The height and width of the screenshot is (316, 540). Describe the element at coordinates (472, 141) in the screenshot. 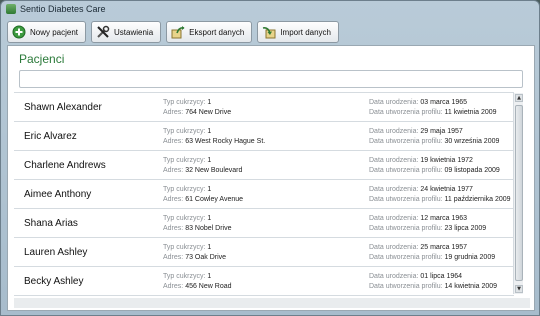

I see `profile-created-value: 30 września 2009` at that location.